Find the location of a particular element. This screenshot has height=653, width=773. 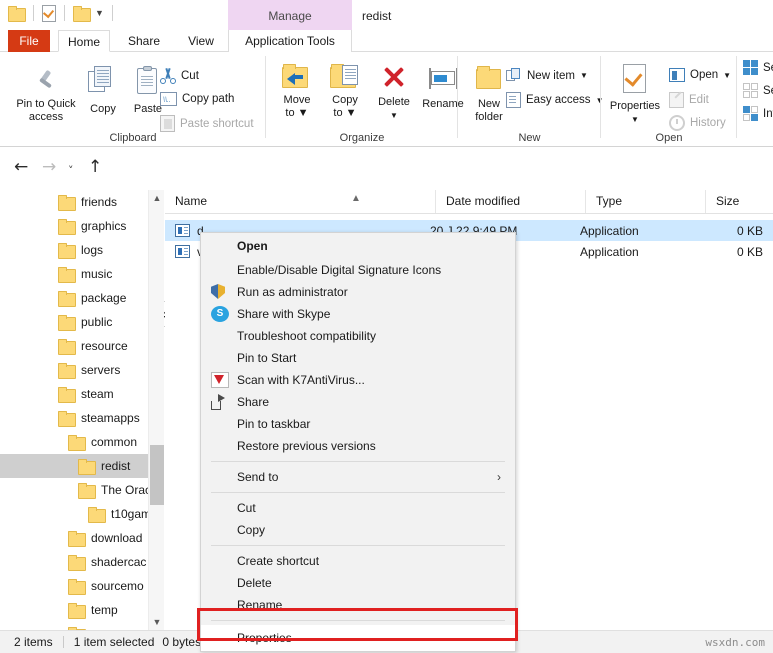

tree-item-the-orac: The Orac is located at coordinates (74, 490).